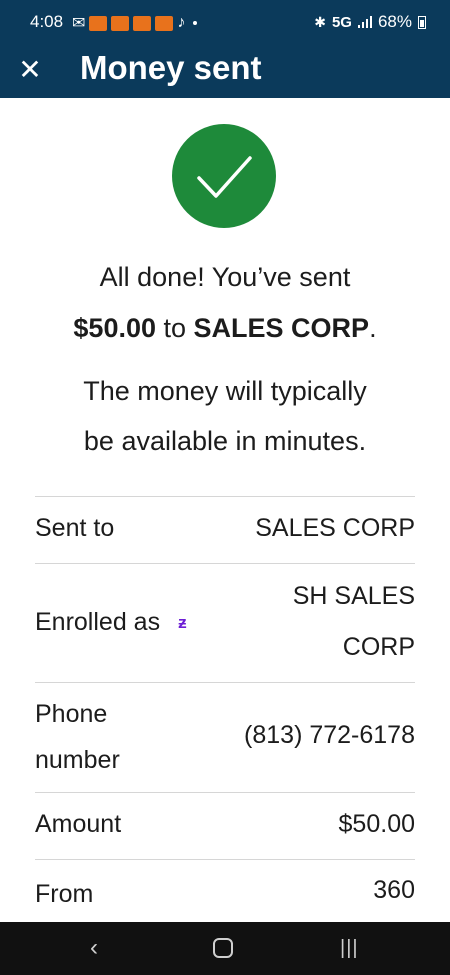 The height and width of the screenshot is (975, 450). What do you see at coordinates (378, 647) in the screenshot?
I see `enrolled-as-value-line2: CORP` at bounding box center [378, 647].